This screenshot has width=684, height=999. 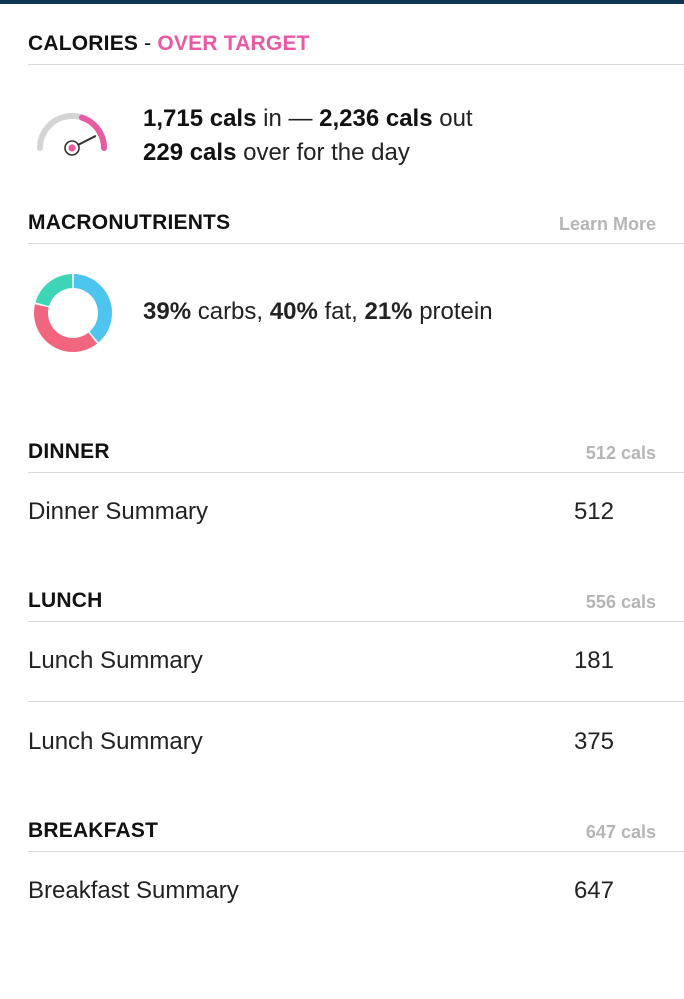 I want to click on calories-in-value: 1,715 cals, so click(x=200, y=118).